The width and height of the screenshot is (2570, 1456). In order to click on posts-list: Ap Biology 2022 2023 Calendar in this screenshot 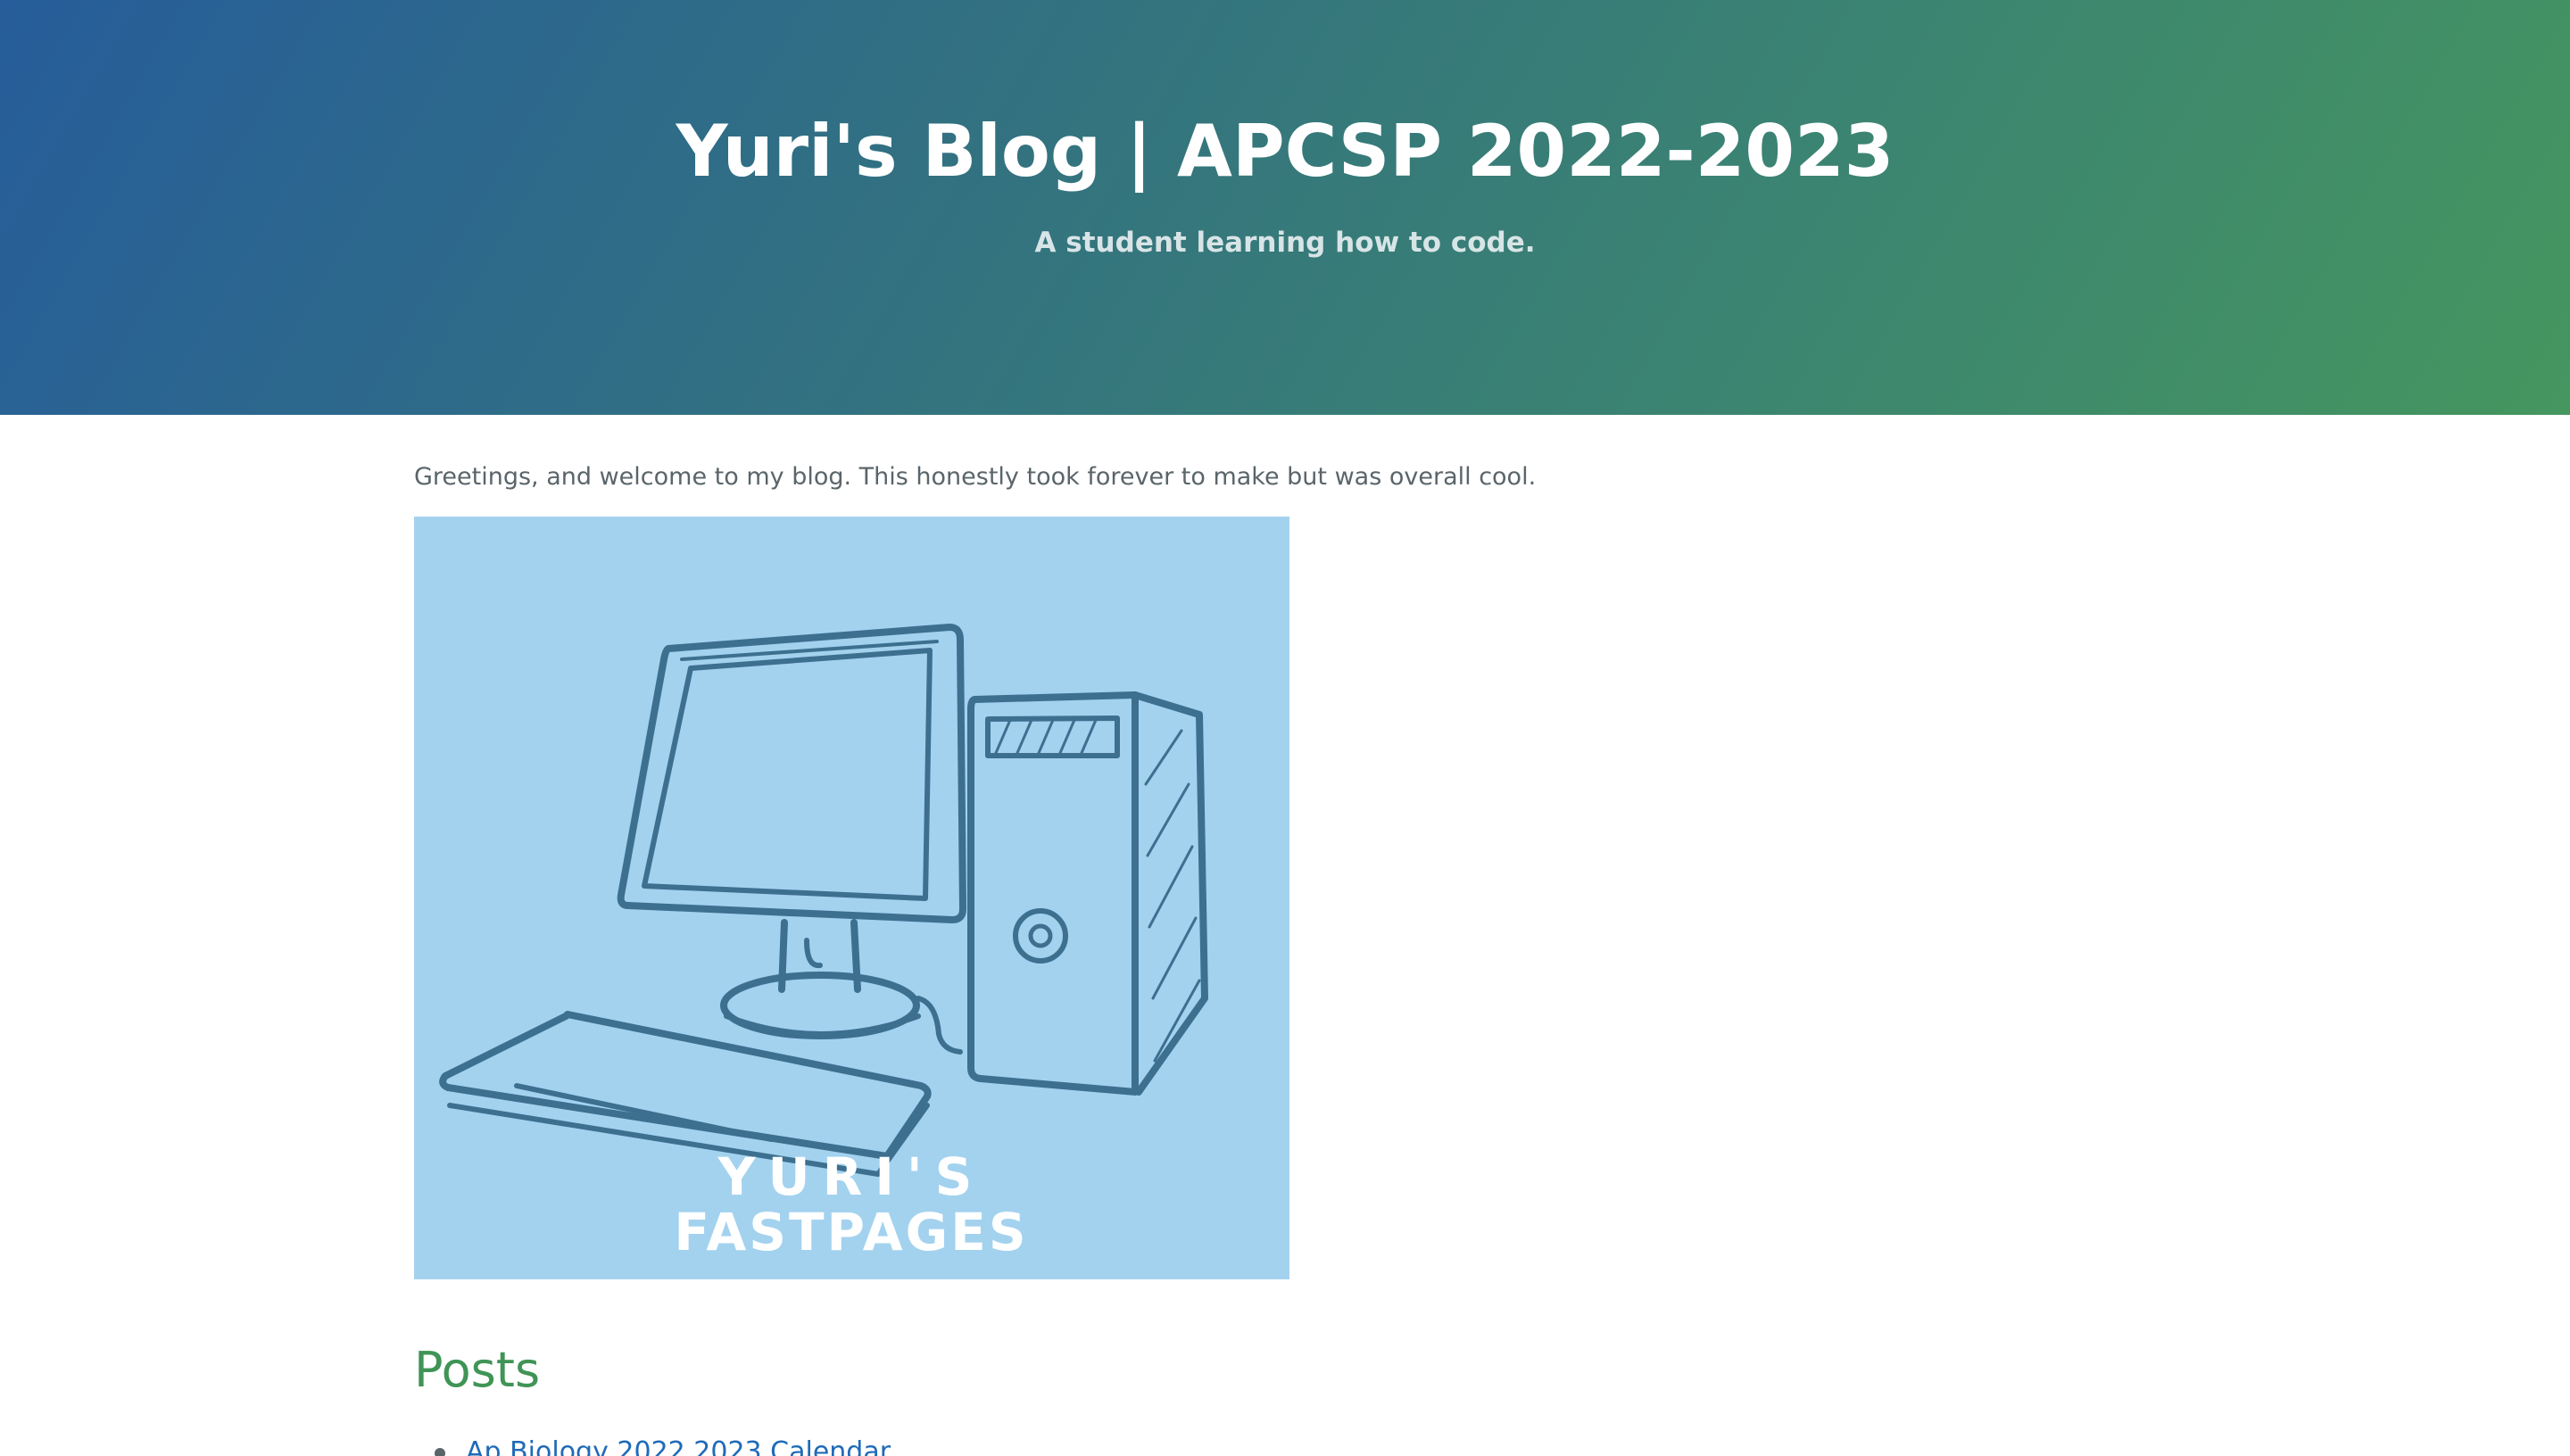, I will do `click(1285, 1444)`.